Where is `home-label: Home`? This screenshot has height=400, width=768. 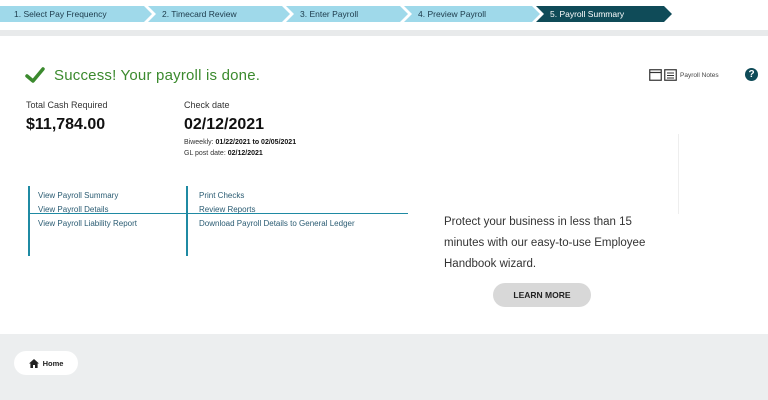 home-label: Home is located at coordinates (53, 363).